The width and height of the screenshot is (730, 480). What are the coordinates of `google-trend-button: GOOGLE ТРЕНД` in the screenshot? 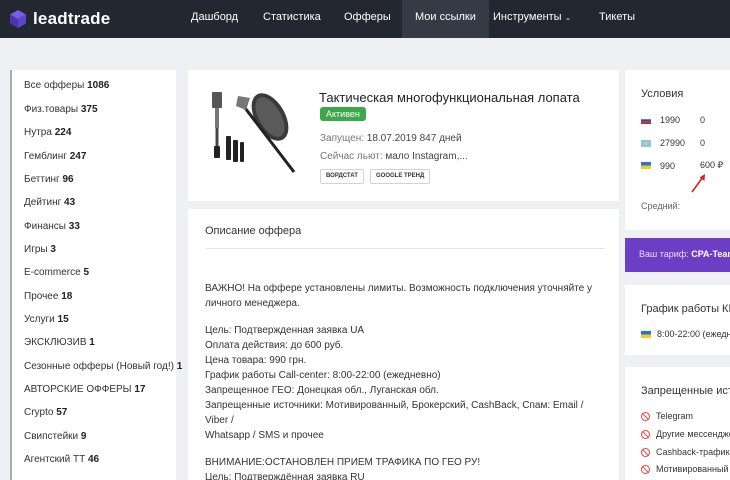 It's located at (400, 176).